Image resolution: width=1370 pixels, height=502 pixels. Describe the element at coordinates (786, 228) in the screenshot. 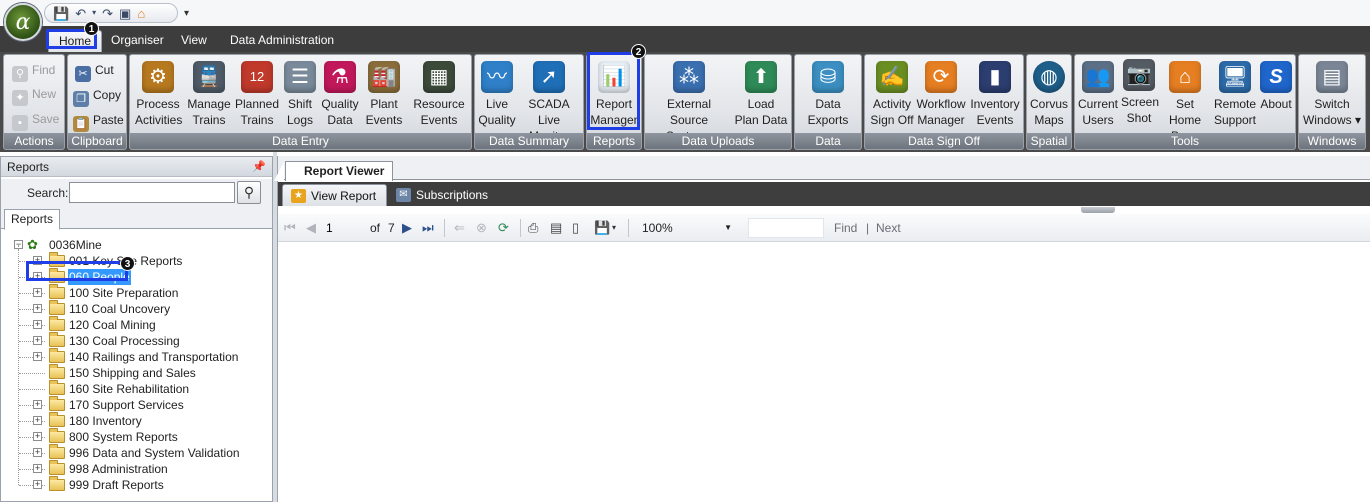

I see `find-input` at that location.